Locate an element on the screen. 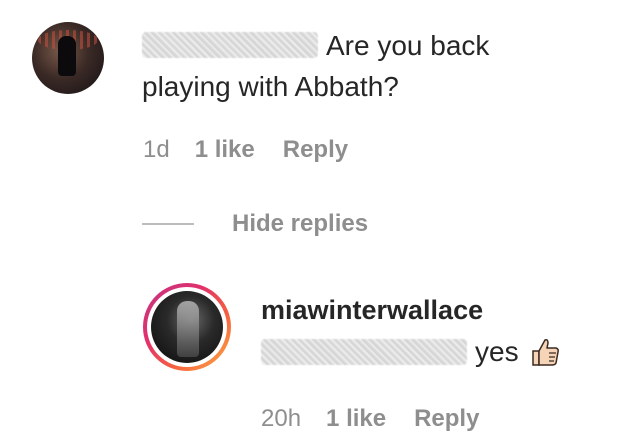 This screenshot has width=638, height=448. reply-meta: 20h 1 like Reply is located at coordinates (370, 419).